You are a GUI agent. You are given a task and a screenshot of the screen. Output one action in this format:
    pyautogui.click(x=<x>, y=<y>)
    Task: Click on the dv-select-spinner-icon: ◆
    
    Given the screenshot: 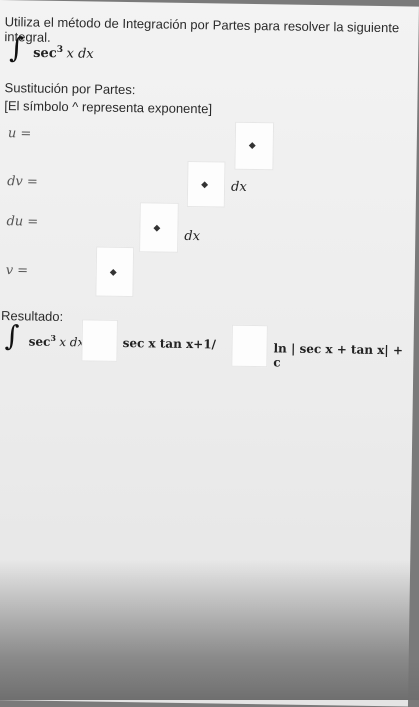 What is the action you would take?
    pyautogui.click(x=205, y=184)
    